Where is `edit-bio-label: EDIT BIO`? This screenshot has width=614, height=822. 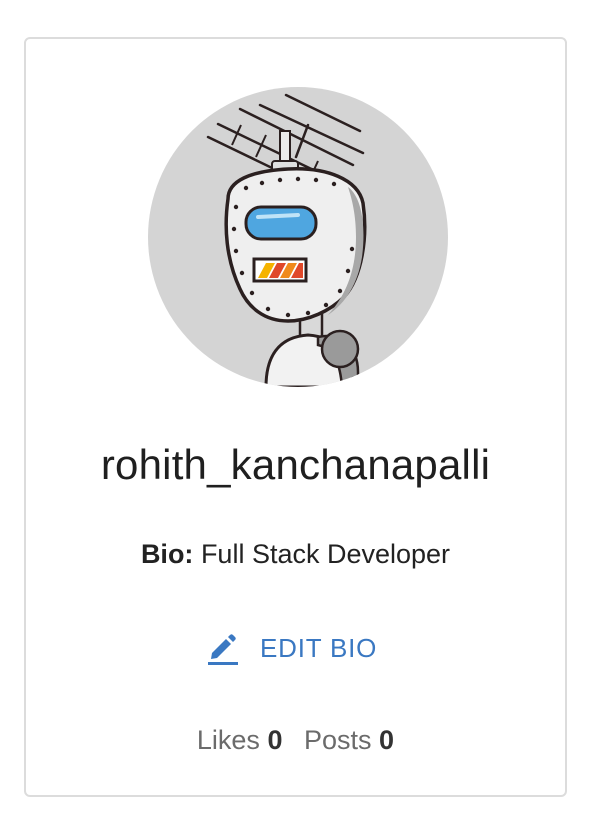
edit-bio-label: EDIT BIO is located at coordinates (319, 647).